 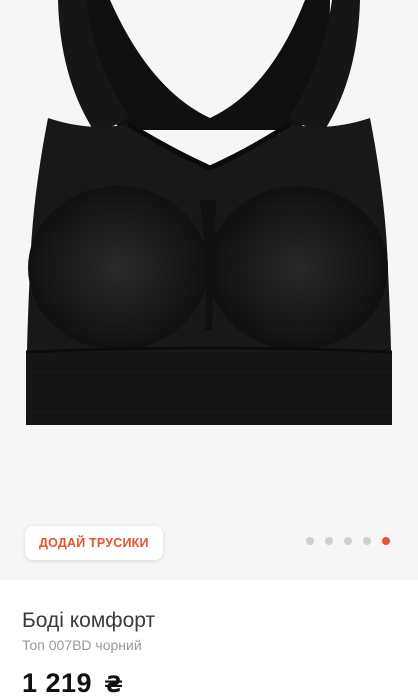 What do you see at coordinates (82, 645) in the screenshot?
I see `product-subtitle: Топ 007BD чорний` at bounding box center [82, 645].